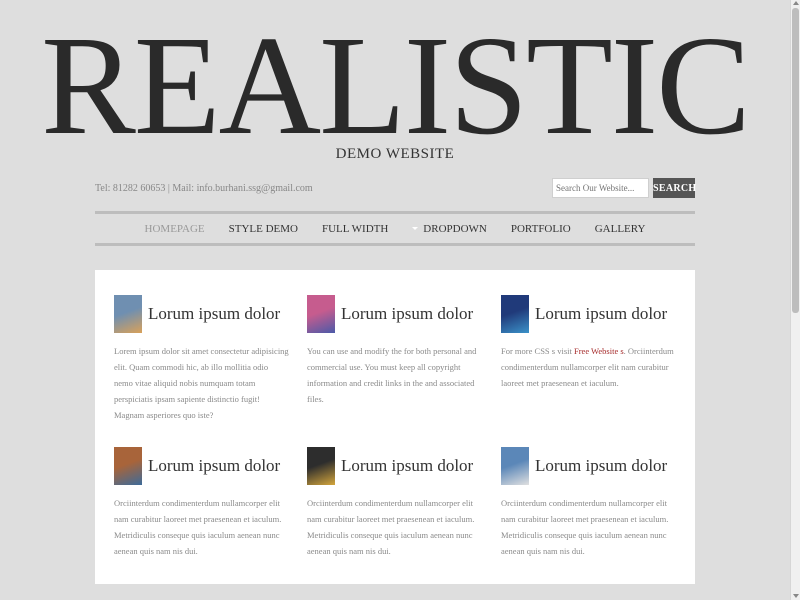  I want to click on card-text-before: For more CSS s visit, so click(537, 351).